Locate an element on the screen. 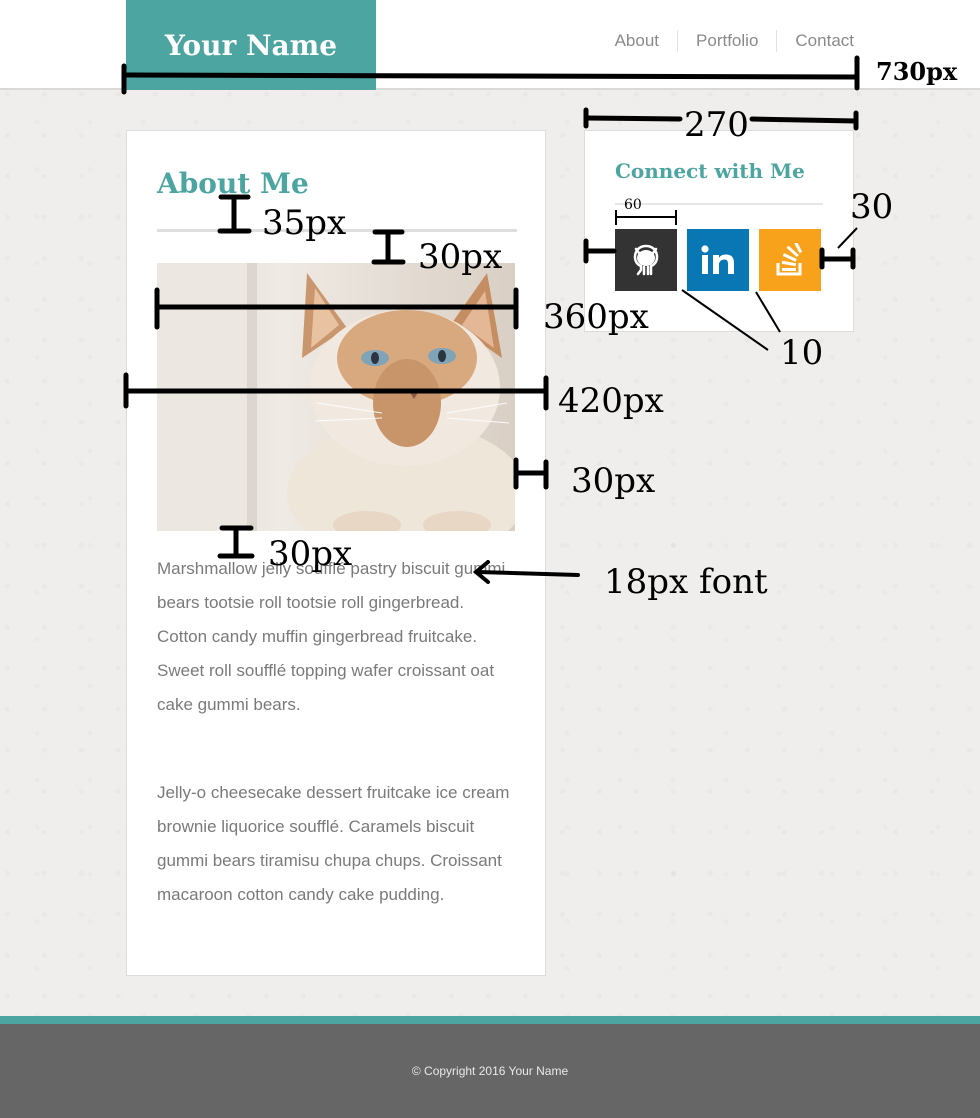 Image resolution: width=980 pixels, height=1118 pixels. annotation-360px: 360px is located at coordinates (596, 317).